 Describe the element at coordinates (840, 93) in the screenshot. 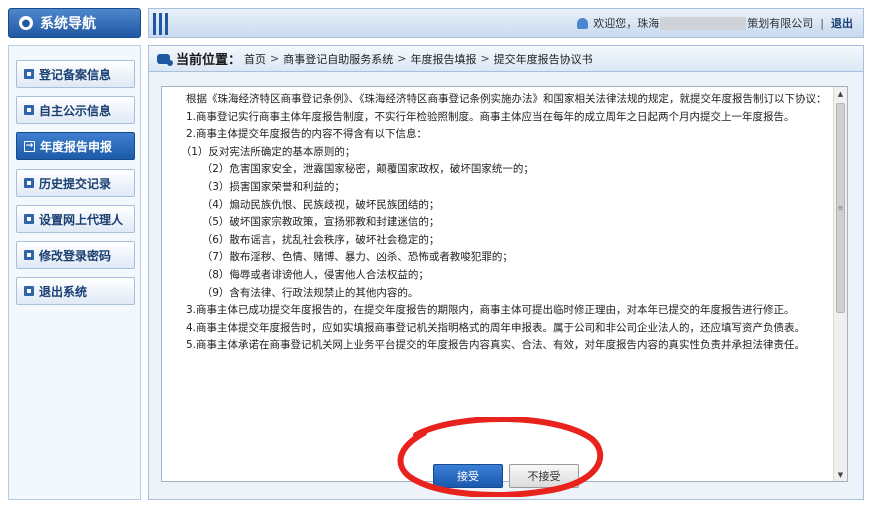

I see `scroll-up-arrow-icon: ▲` at that location.